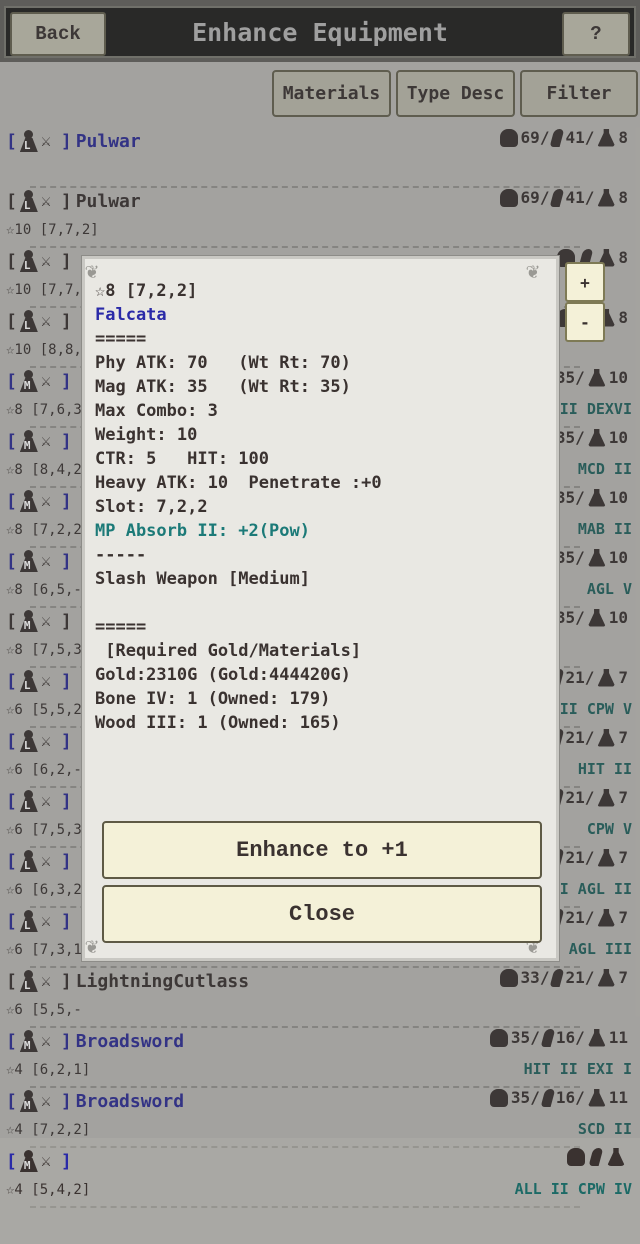 The image size is (640, 1244). What do you see at coordinates (322, 850) in the screenshot?
I see `enhance-button: Enhance to +1` at bounding box center [322, 850].